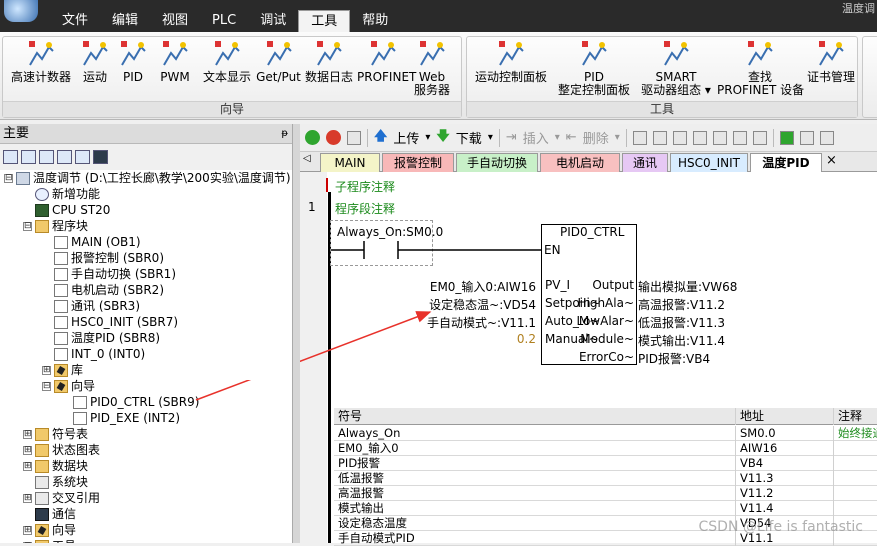 The height and width of the screenshot is (546, 877). Describe the element at coordinates (759, 137) in the screenshot. I see `timer-icon` at that location.